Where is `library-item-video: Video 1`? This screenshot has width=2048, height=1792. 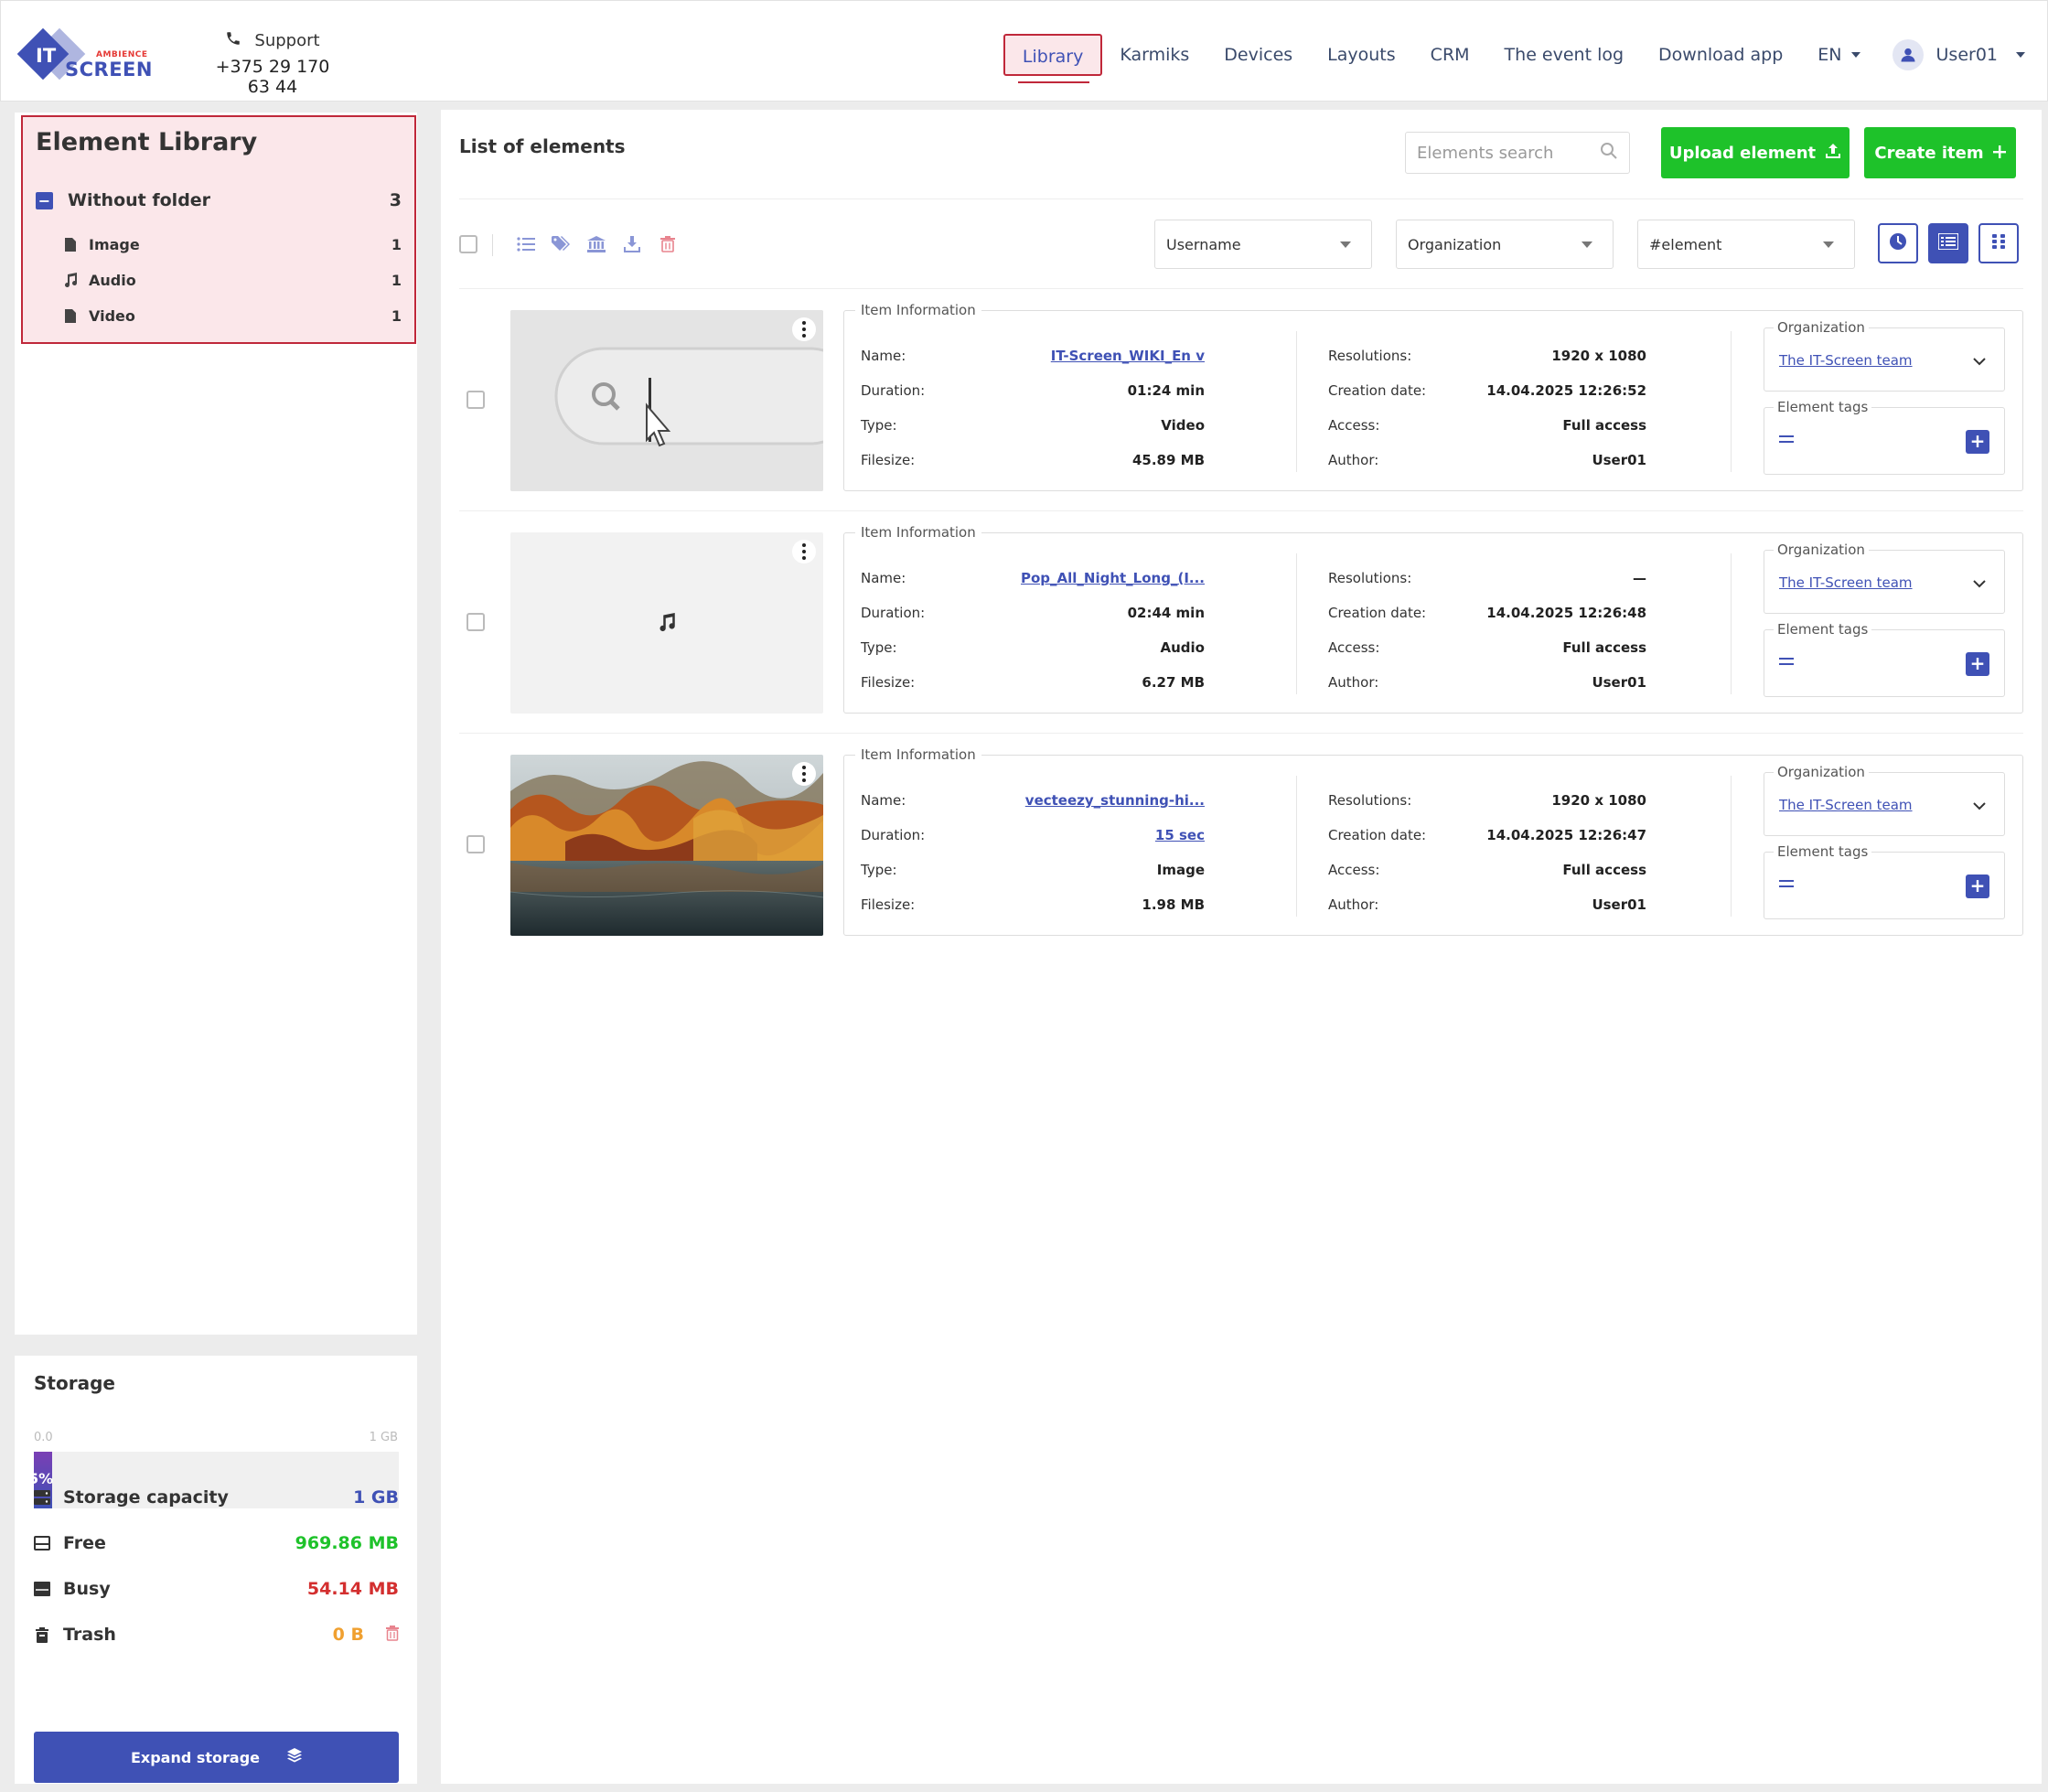 library-item-video: Video 1 is located at coordinates (232, 316).